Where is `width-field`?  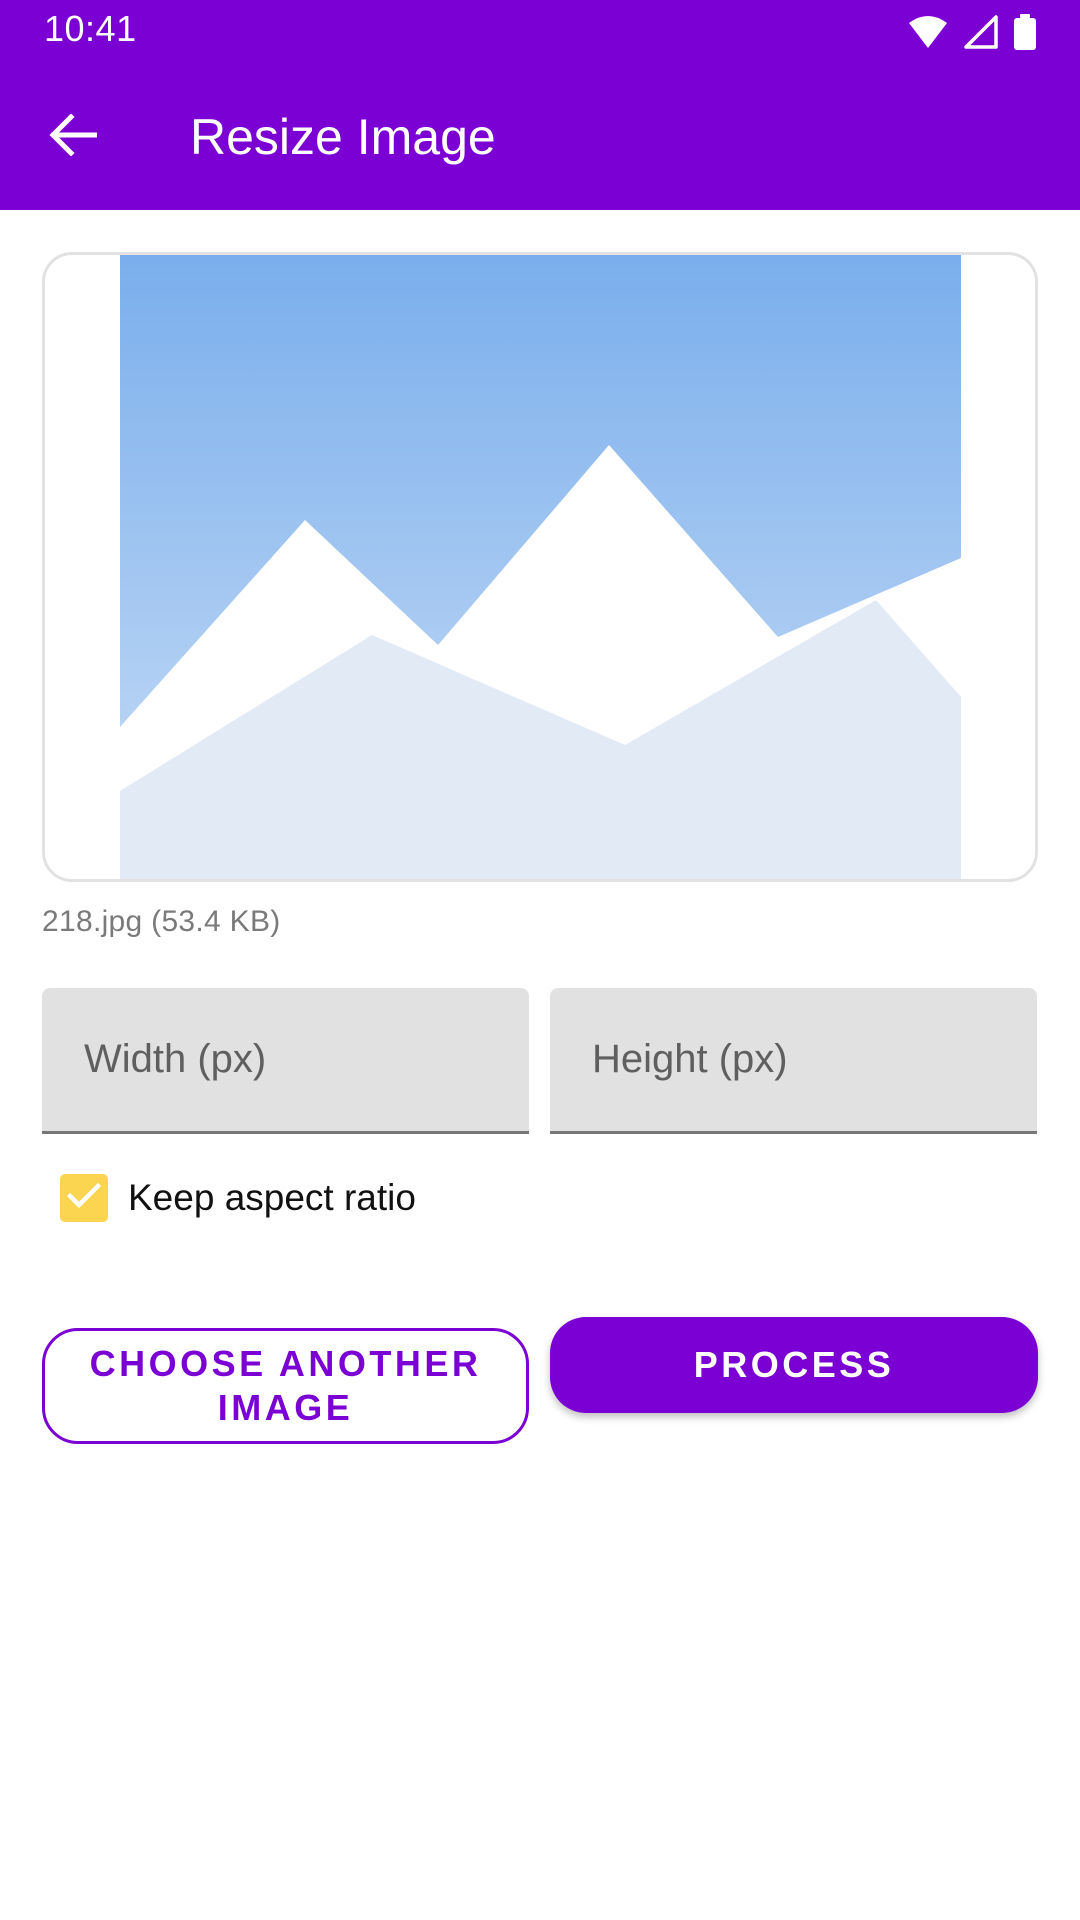 width-field is located at coordinates (285, 1061).